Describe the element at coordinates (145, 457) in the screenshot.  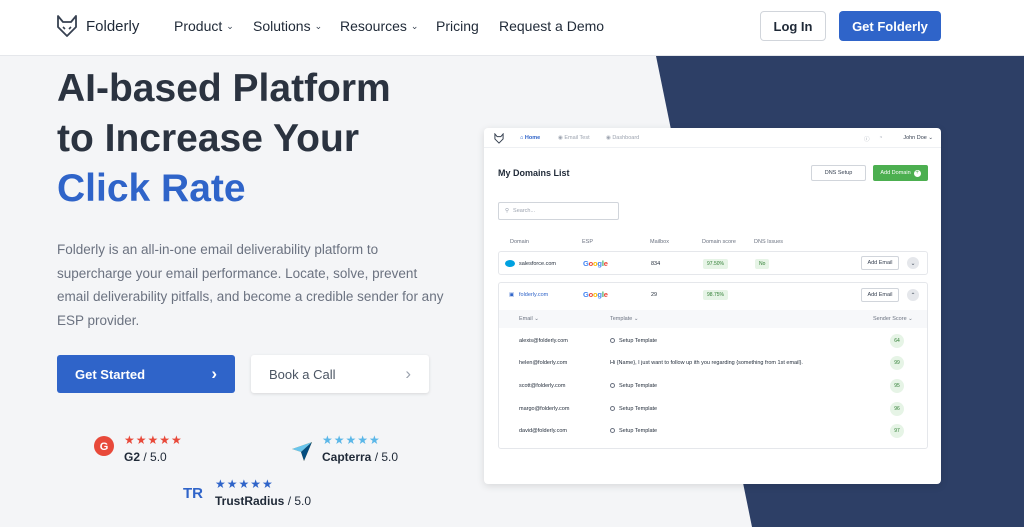
I see `rating-label: G2 / 5.0` at that location.